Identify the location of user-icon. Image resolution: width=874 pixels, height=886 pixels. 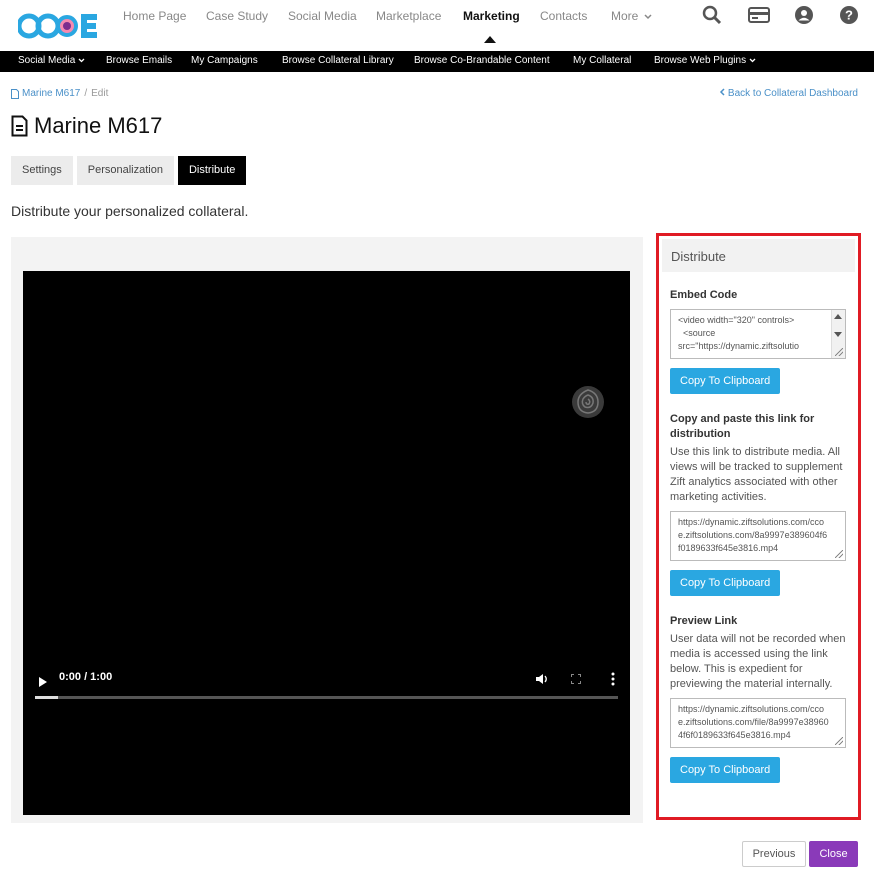
(804, 15).